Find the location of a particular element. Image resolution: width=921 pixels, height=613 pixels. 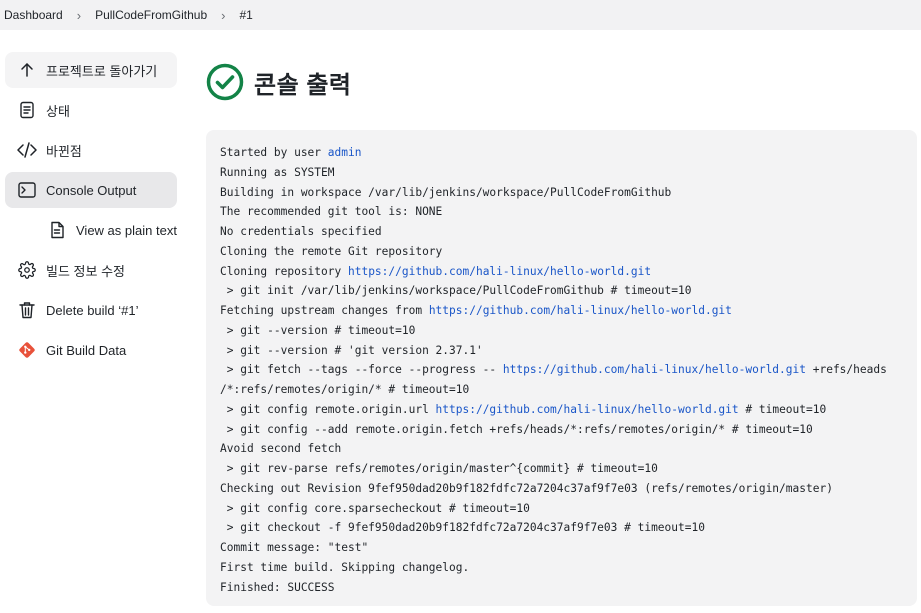

console-text: > git --version # timeout=10 is located at coordinates (318, 330).